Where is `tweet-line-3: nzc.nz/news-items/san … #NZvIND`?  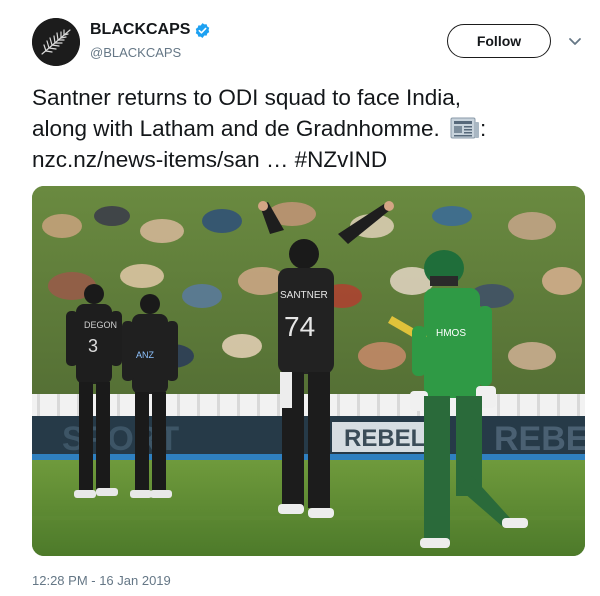 tweet-line-3: nzc.nz/news-items/san … #NZvIND is located at coordinates (307, 159).